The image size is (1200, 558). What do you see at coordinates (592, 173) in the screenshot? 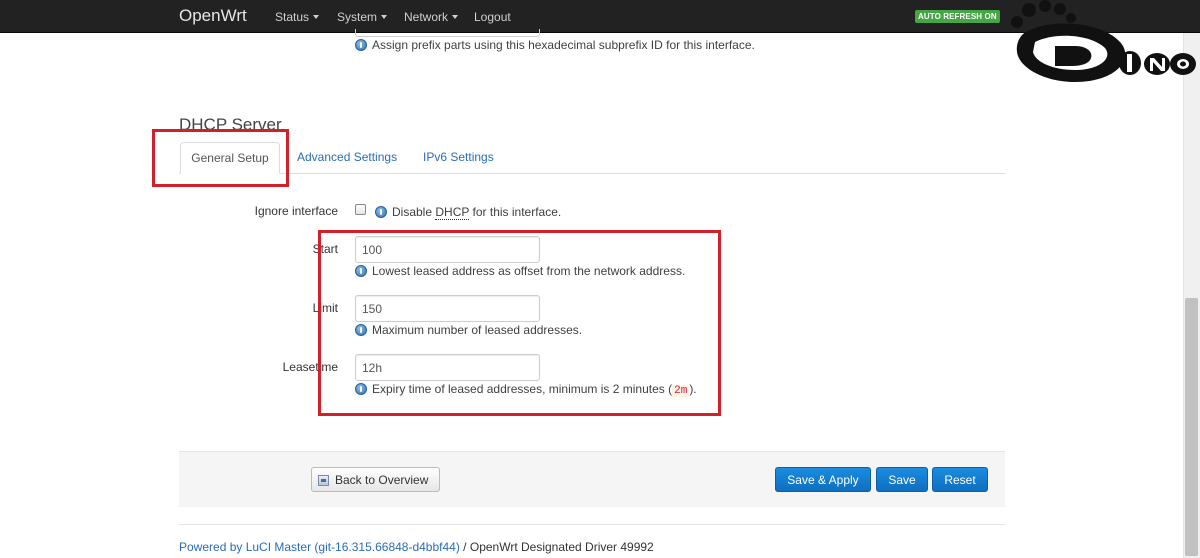
I see `tab-divider` at bounding box center [592, 173].